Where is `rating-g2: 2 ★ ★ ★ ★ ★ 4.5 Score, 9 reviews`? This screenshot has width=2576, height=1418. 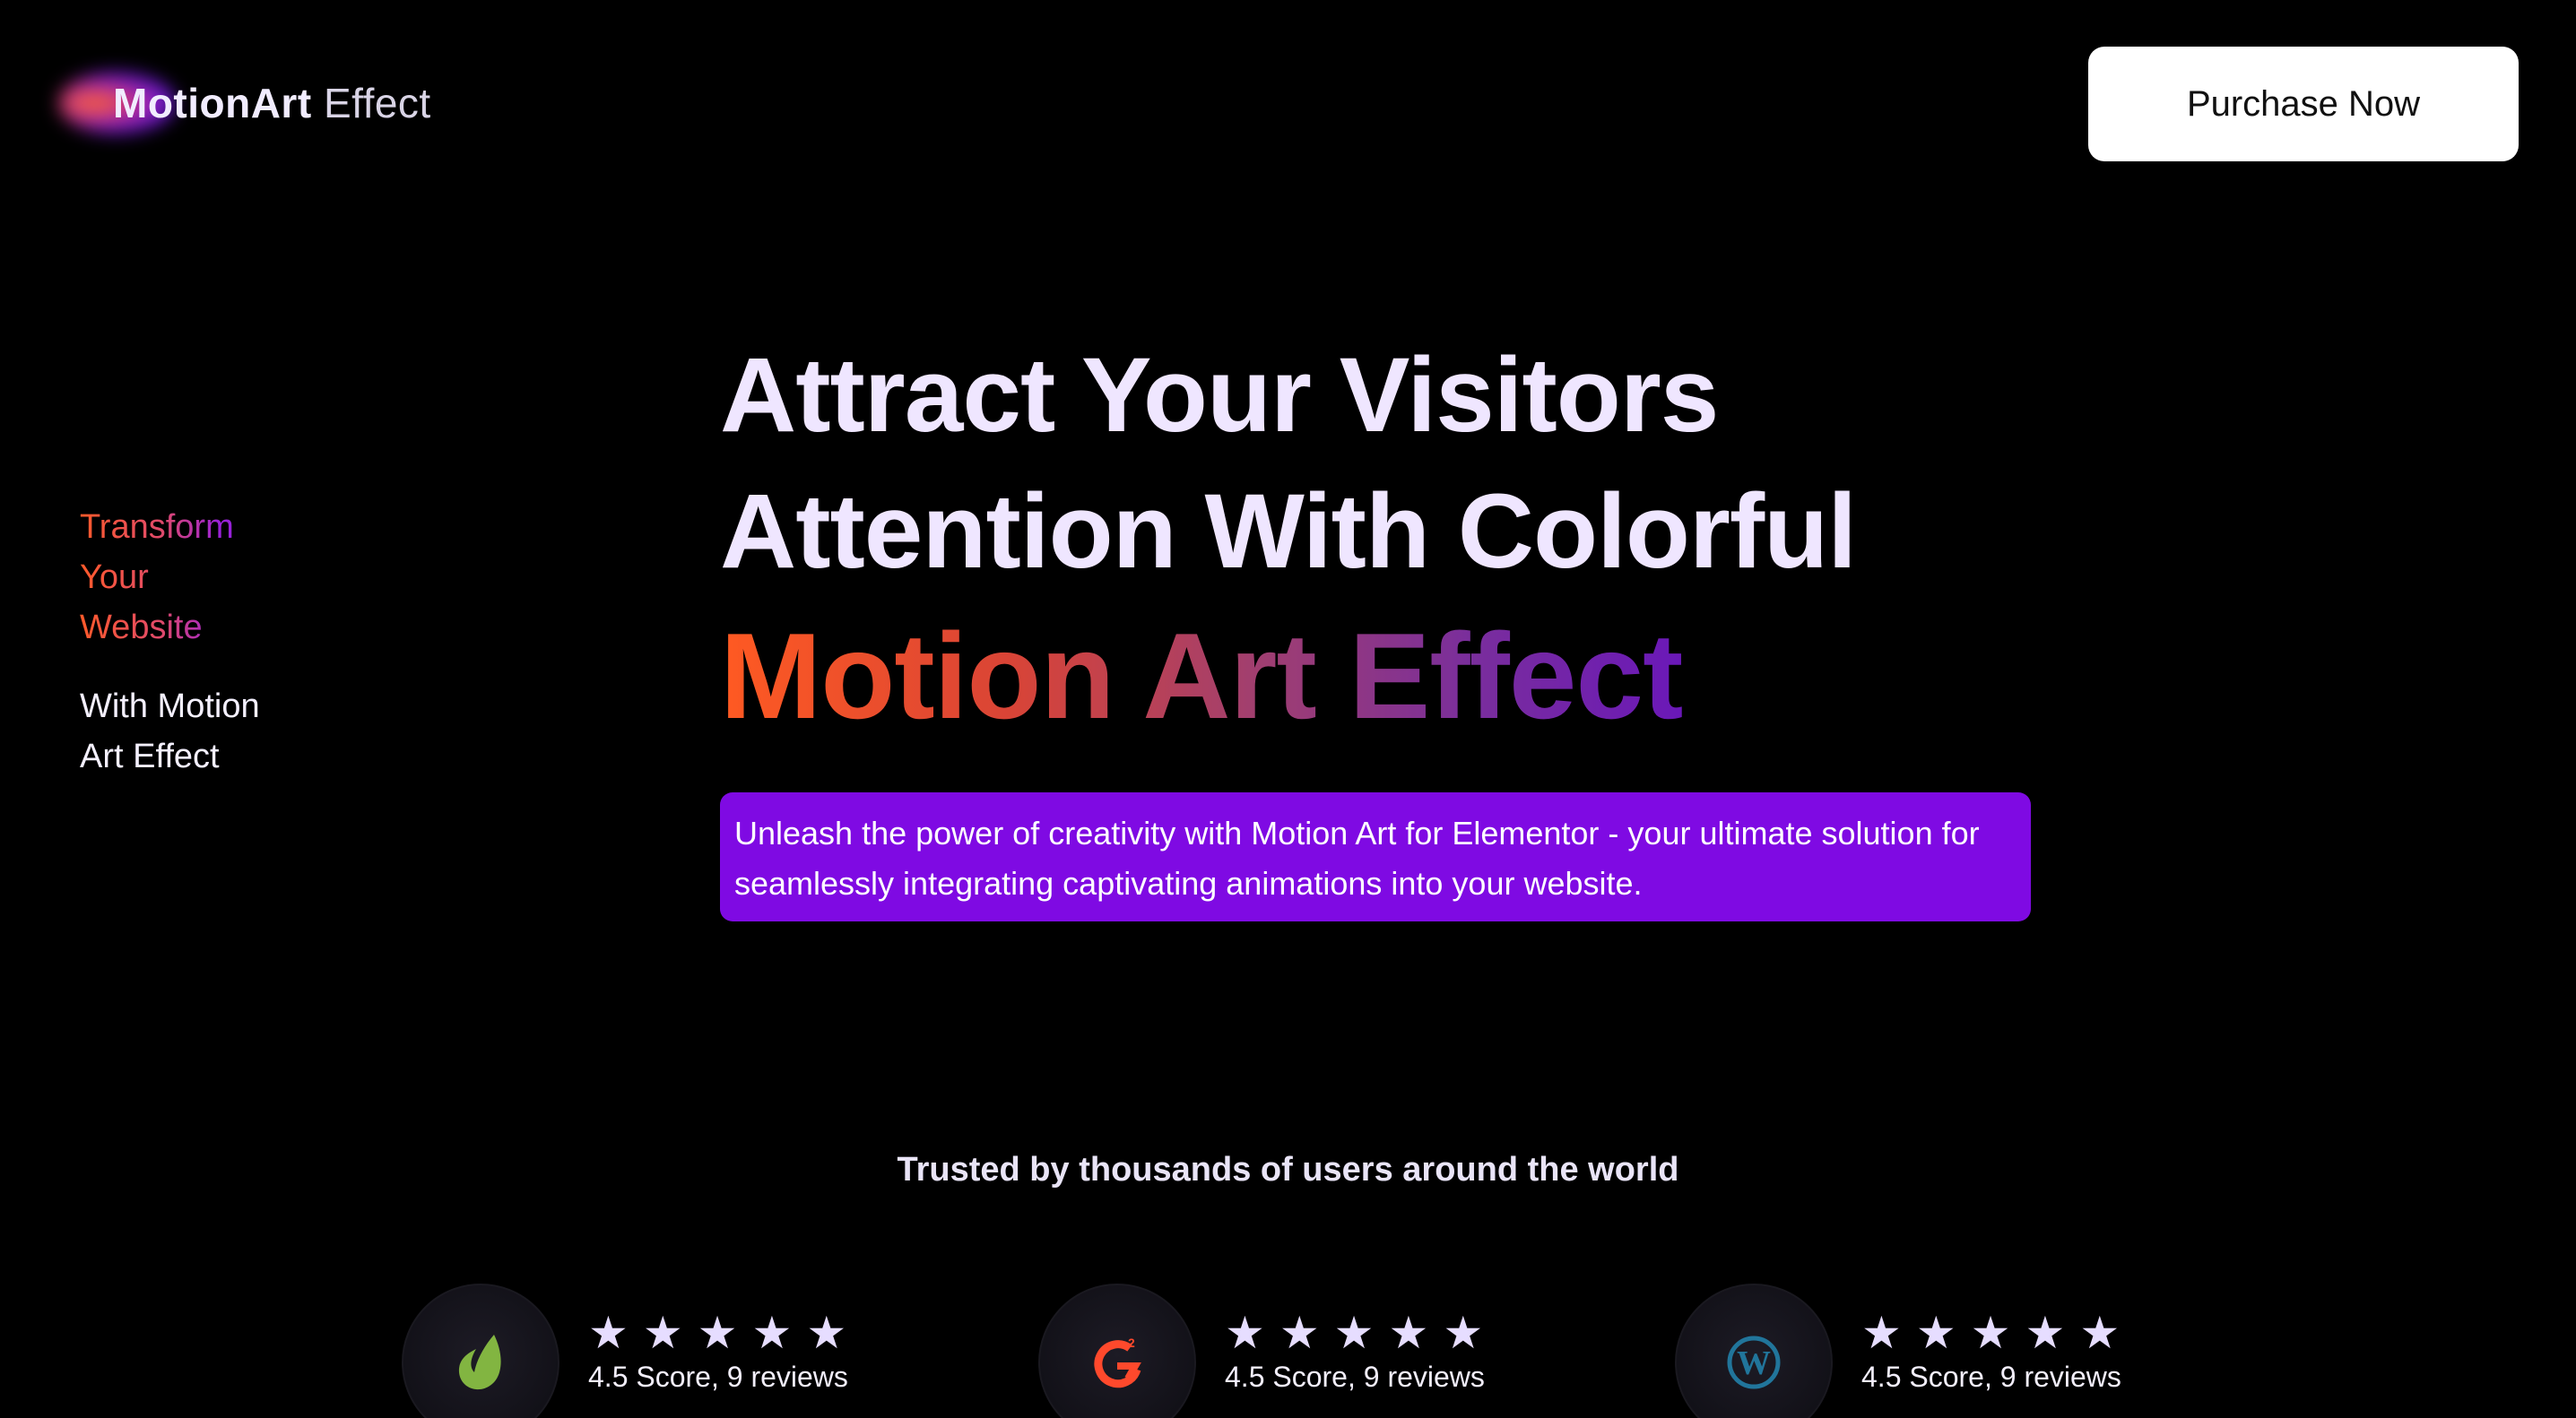
rating-g2: 2 ★ ★ ★ ★ ★ 4.5 Score, 9 reviews is located at coordinates (1261, 1351).